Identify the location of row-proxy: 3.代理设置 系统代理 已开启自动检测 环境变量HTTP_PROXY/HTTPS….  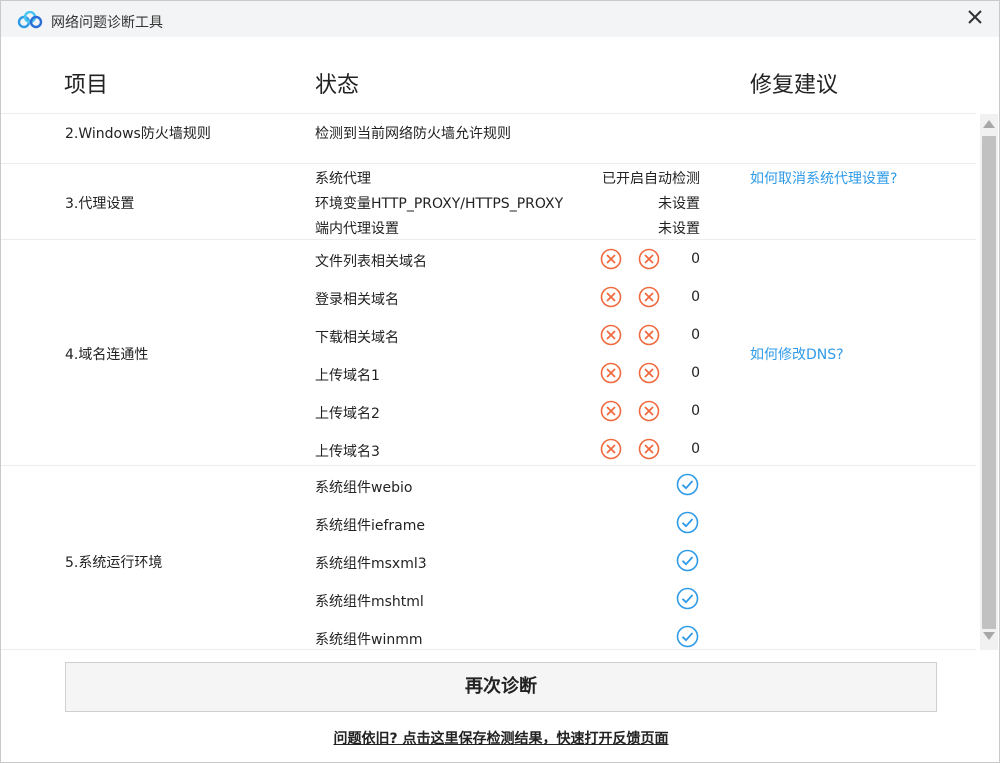
(488, 202).